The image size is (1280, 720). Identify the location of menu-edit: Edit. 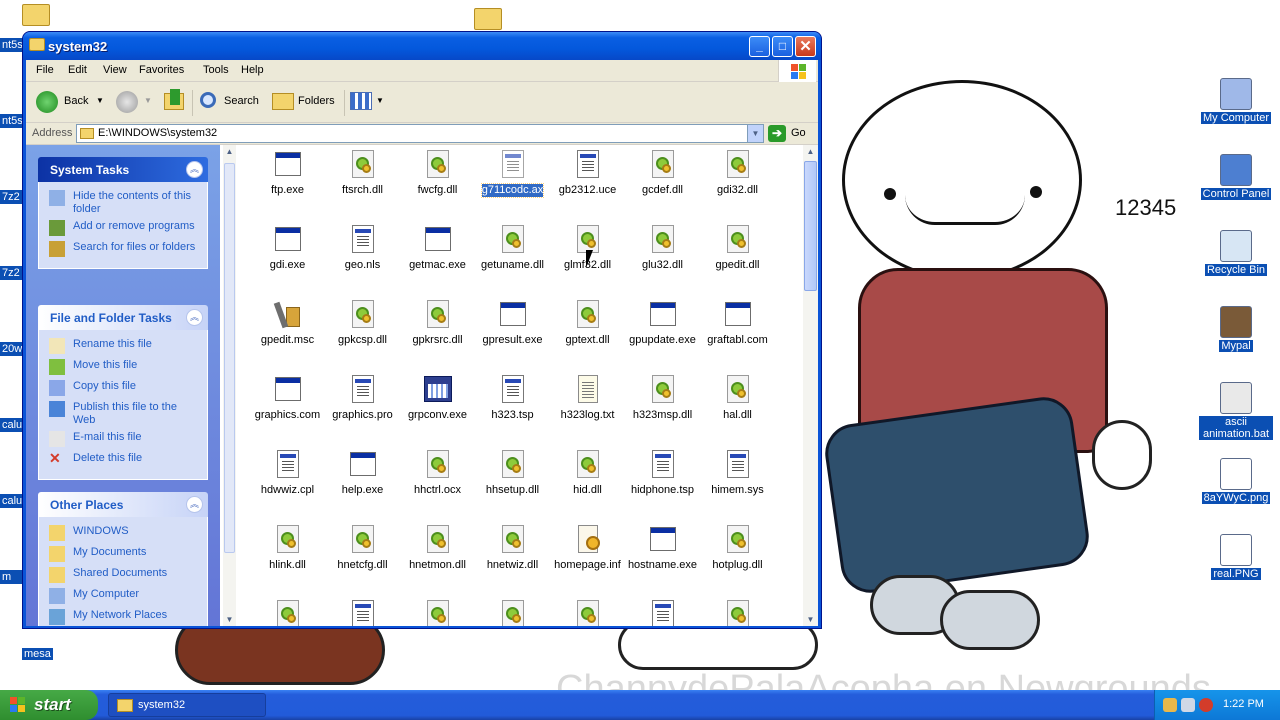
(77, 70).